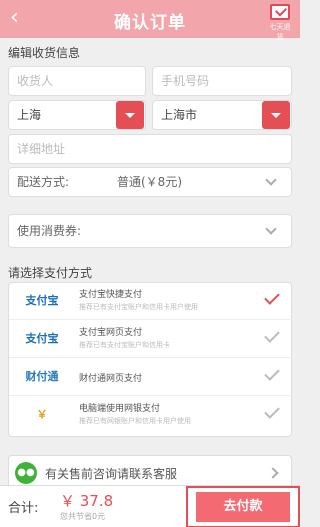  I want to click on tenpay-logo: 财付通, so click(42, 376).